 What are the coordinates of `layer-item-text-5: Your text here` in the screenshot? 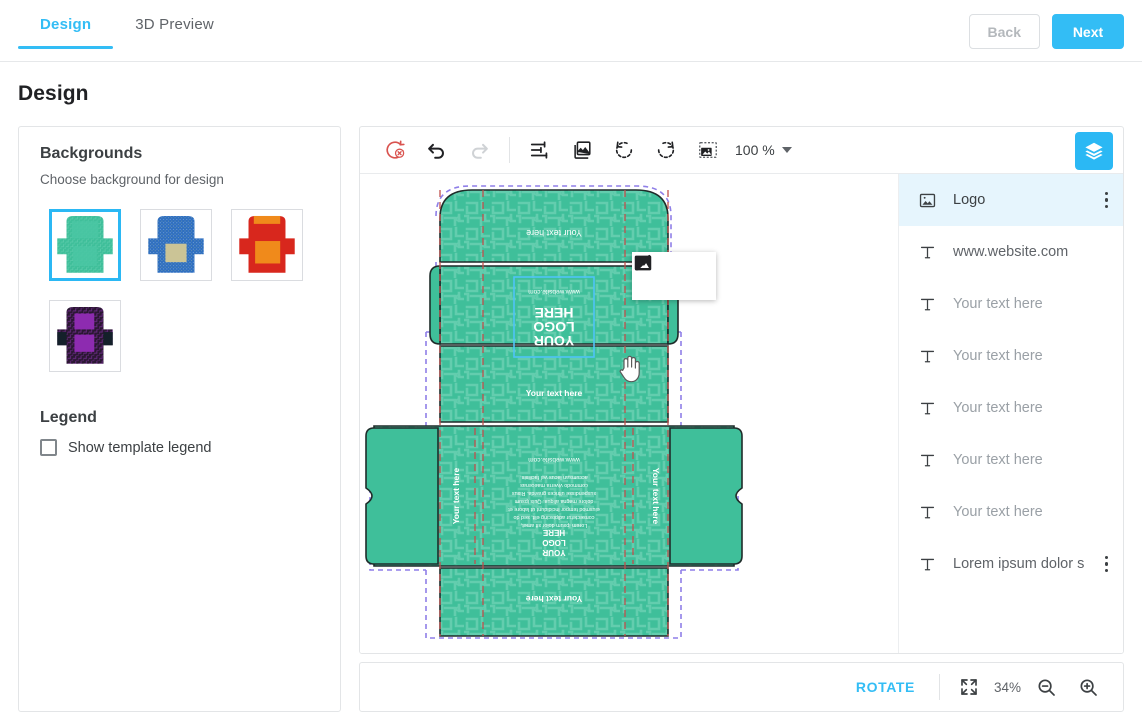 It's located at (1011, 512).